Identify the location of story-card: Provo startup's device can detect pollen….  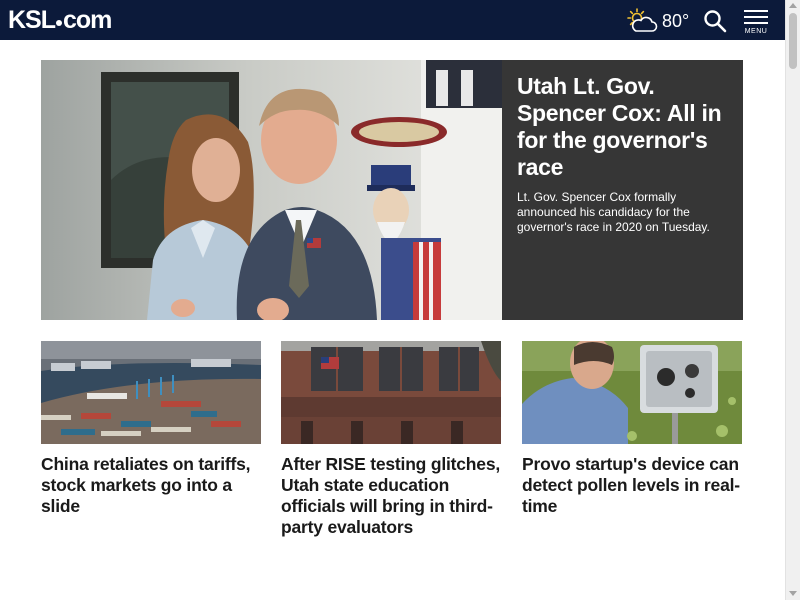
(632, 429).